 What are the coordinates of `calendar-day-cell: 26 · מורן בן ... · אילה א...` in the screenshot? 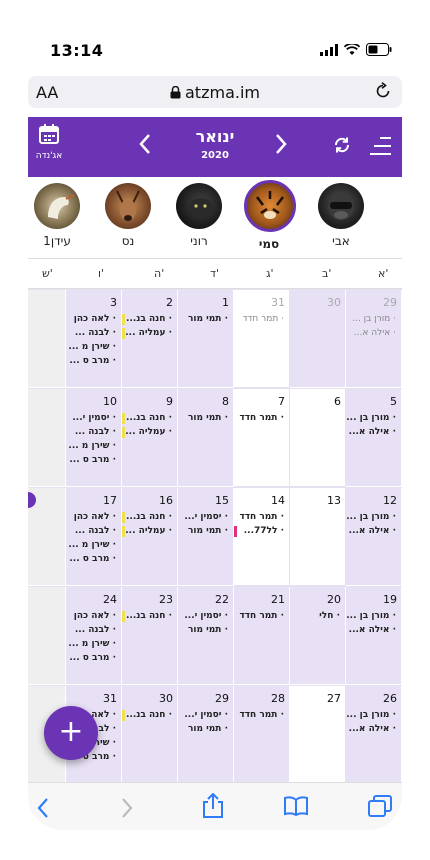 It's located at (374, 735).